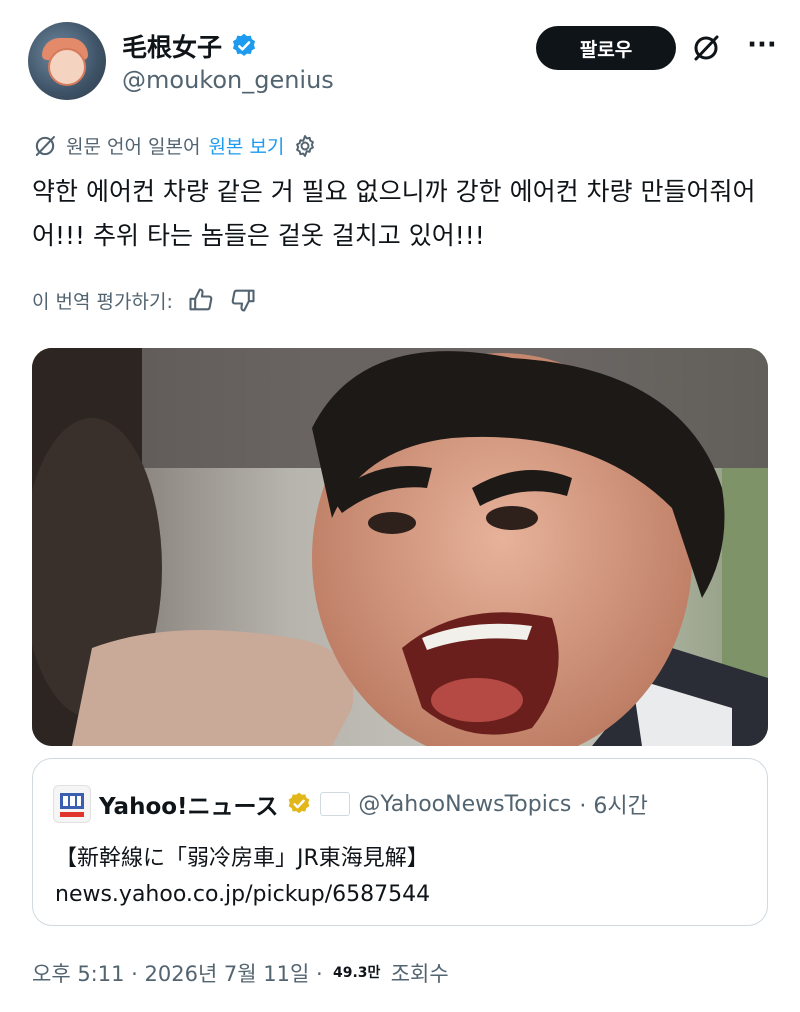 This screenshot has height=1012, width=800. Describe the element at coordinates (45, 145) in the screenshot. I see `grok-translate-icon` at that location.